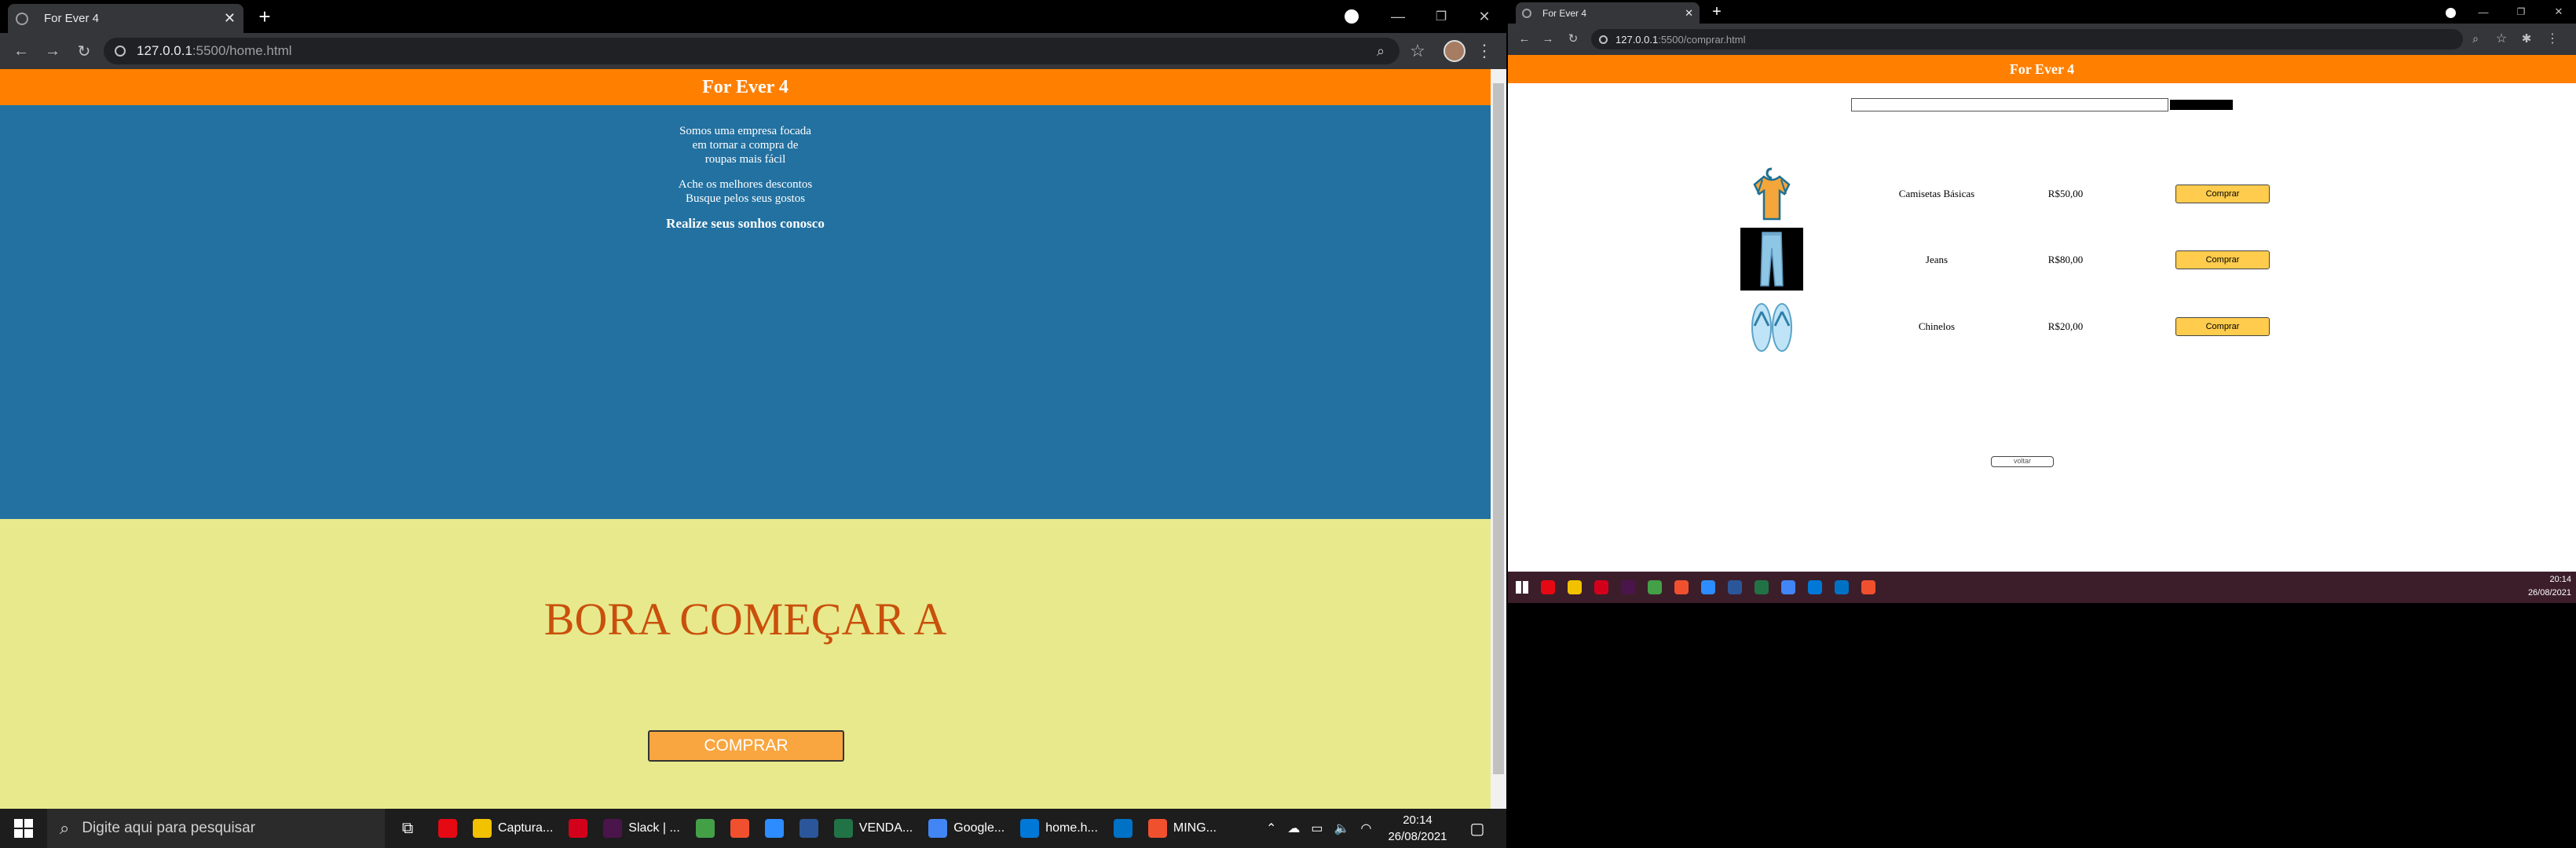 Image resolution: width=2576 pixels, height=848 pixels. I want to click on netflix-app-icon, so click(1548, 587).